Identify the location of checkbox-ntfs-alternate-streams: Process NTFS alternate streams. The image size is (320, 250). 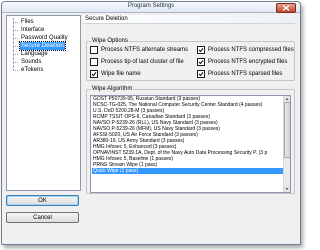
(139, 50).